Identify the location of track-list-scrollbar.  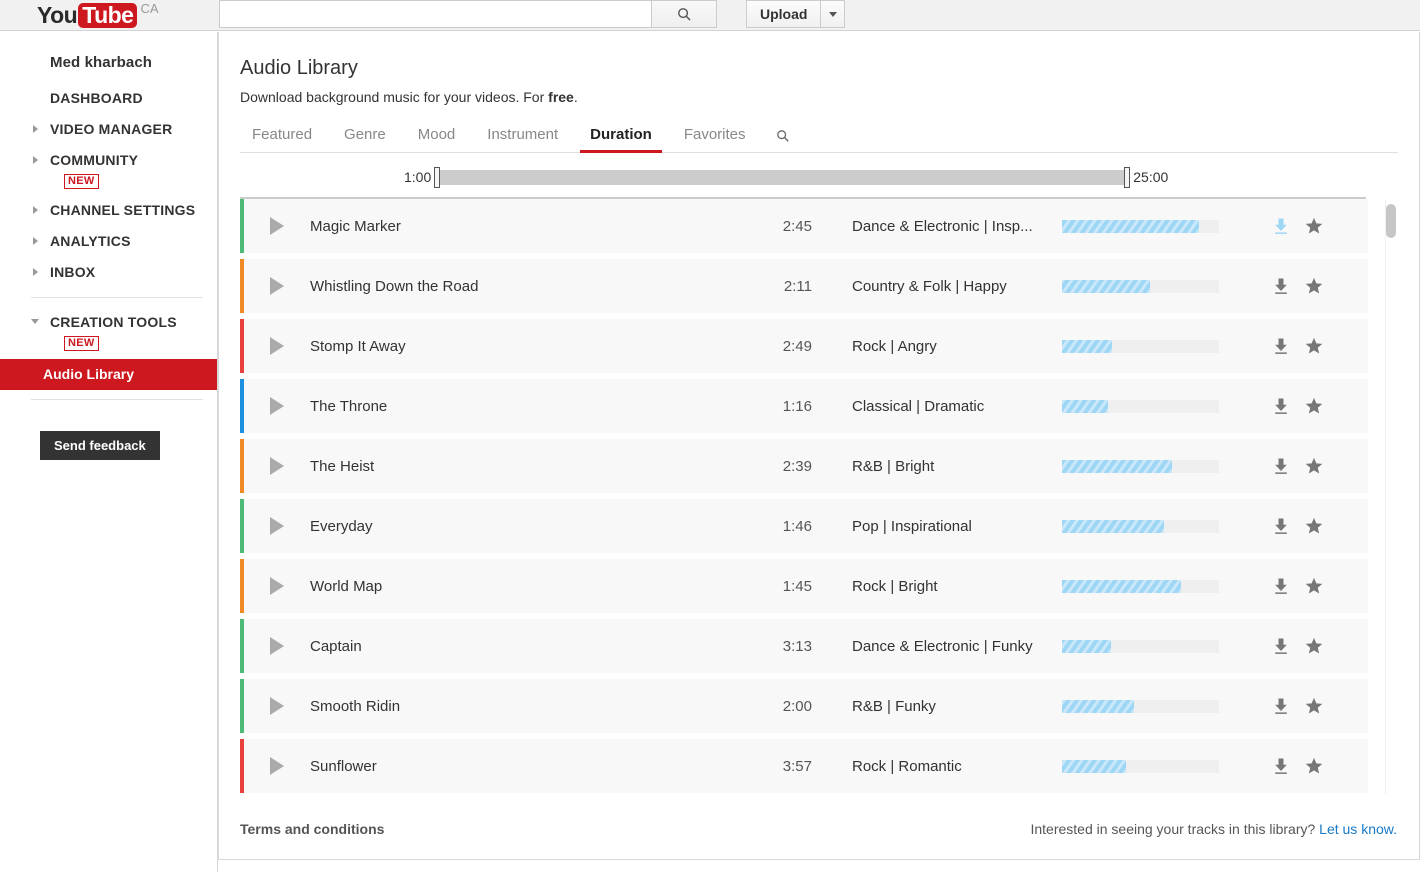
(1391, 496).